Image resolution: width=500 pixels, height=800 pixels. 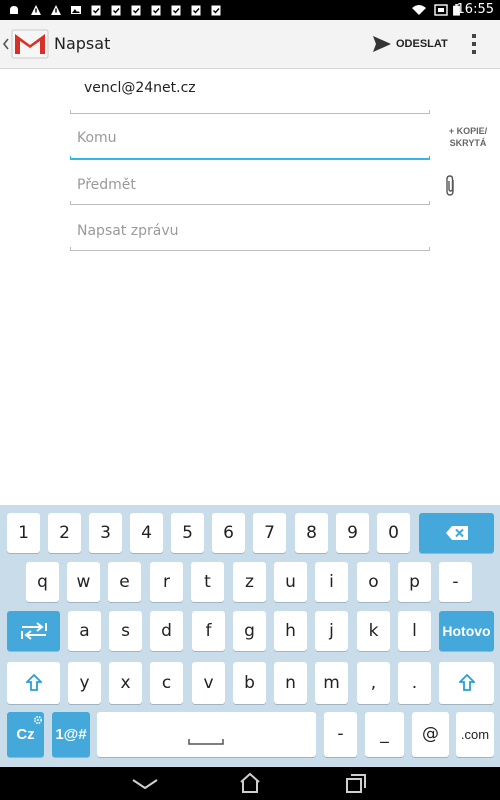 What do you see at coordinates (331, 683) in the screenshot?
I see `key-m: m` at bounding box center [331, 683].